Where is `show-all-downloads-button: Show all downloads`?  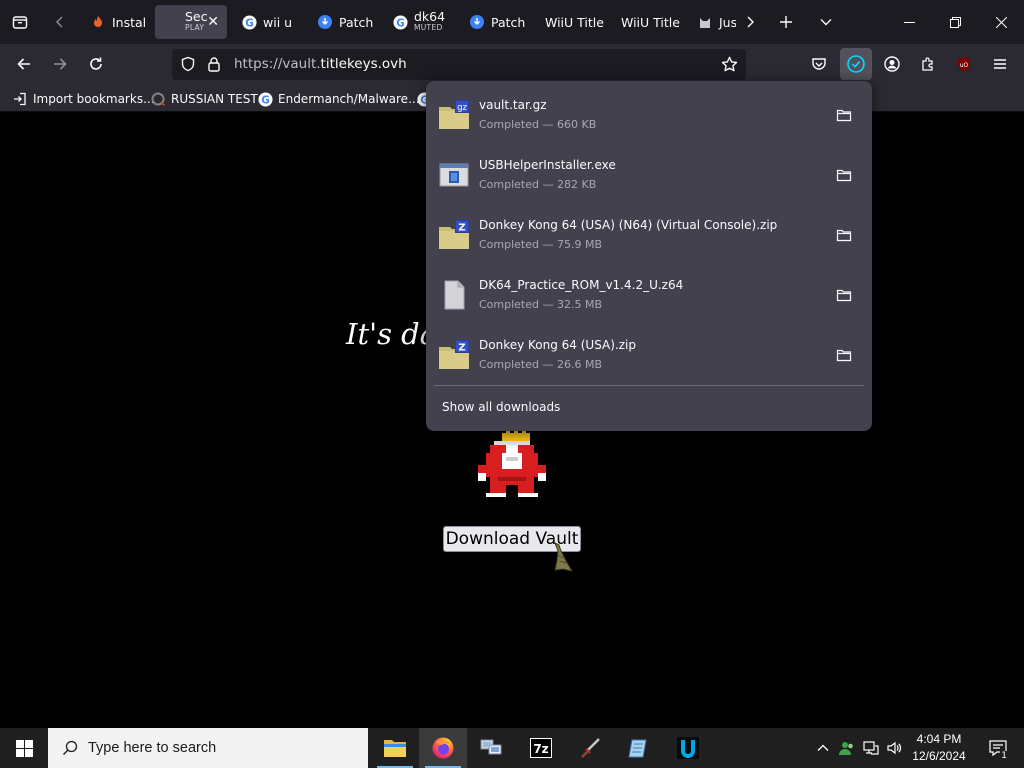
show-all-downloads-button: Show all downloads is located at coordinates (501, 407).